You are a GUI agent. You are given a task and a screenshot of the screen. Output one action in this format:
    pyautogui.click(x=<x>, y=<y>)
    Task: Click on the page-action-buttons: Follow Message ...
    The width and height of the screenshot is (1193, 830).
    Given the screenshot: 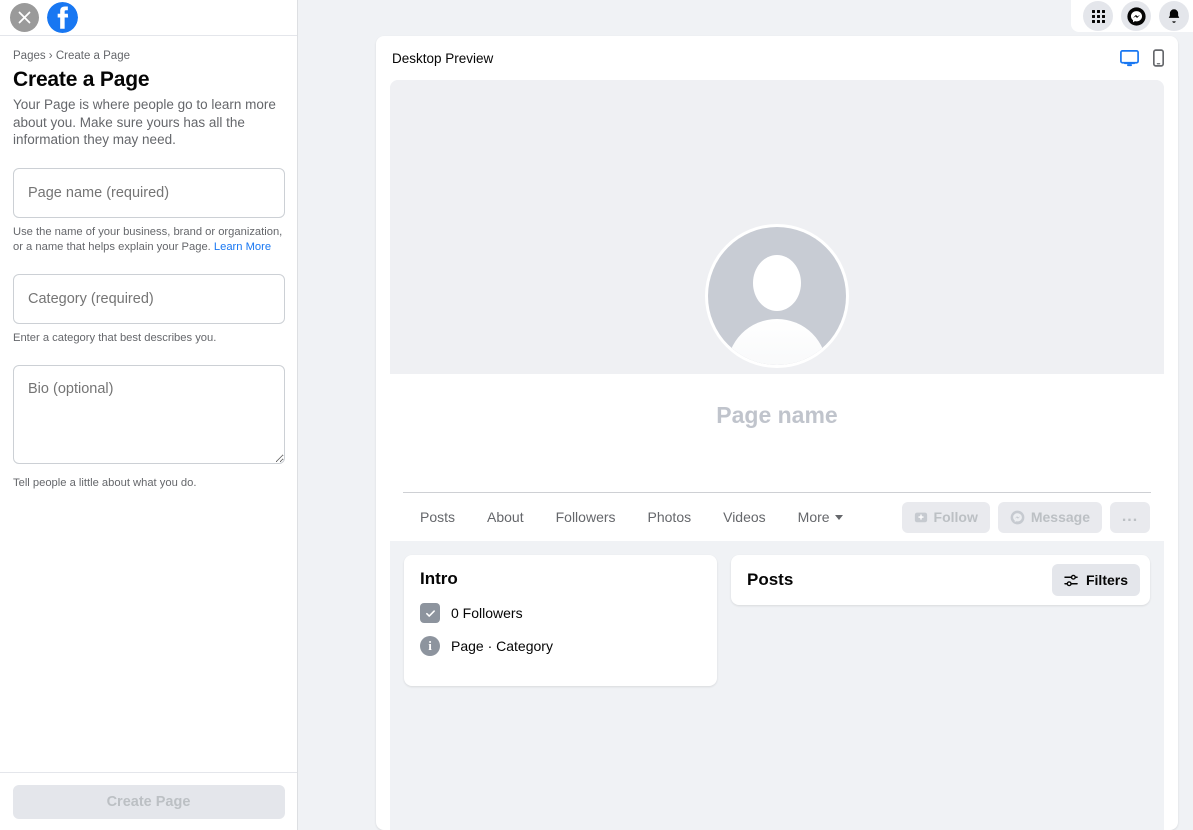 What is the action you would take?
    pyautogui.click(x=1025, y=517)
    